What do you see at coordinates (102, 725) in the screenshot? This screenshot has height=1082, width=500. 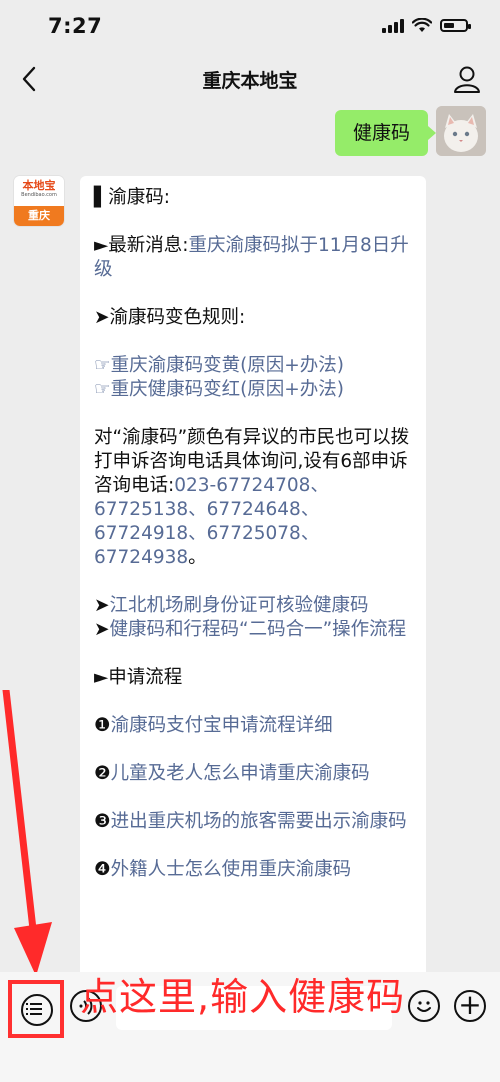 I see `step-number: ❶` at bounding box center [102, 725].